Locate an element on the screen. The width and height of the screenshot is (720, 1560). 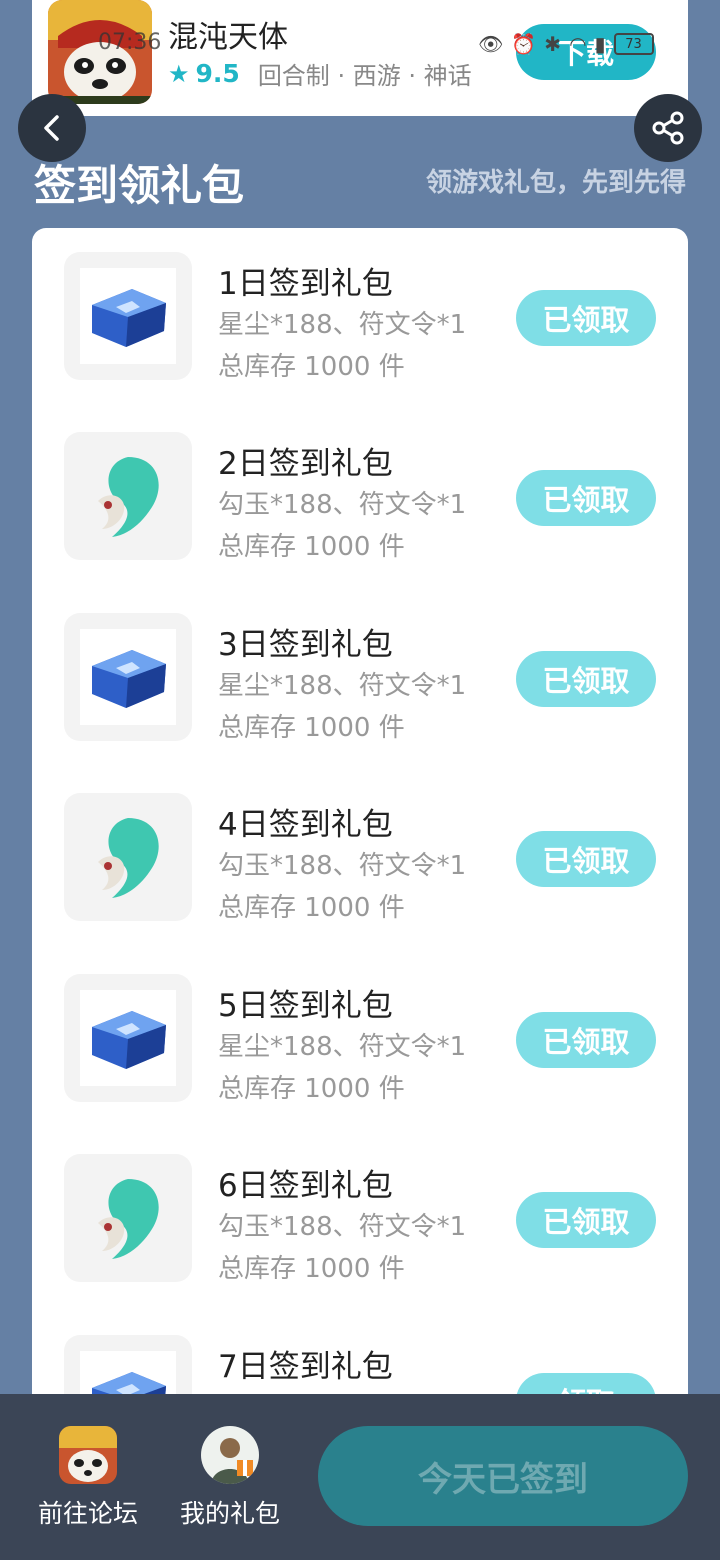
gift-row: 3日签到礼包 星尘*188、符文令*1 总库存 1000 件 已领取 is located at coordinates (360, 666).